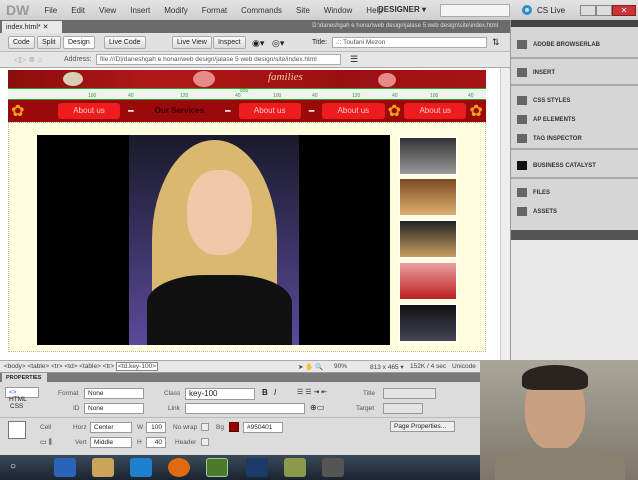 The image size is (638, 480). What do you see at coordinates (49, 42) in the screenshot?
I see `split-view-button: Split` at bounding box center [49, 42].